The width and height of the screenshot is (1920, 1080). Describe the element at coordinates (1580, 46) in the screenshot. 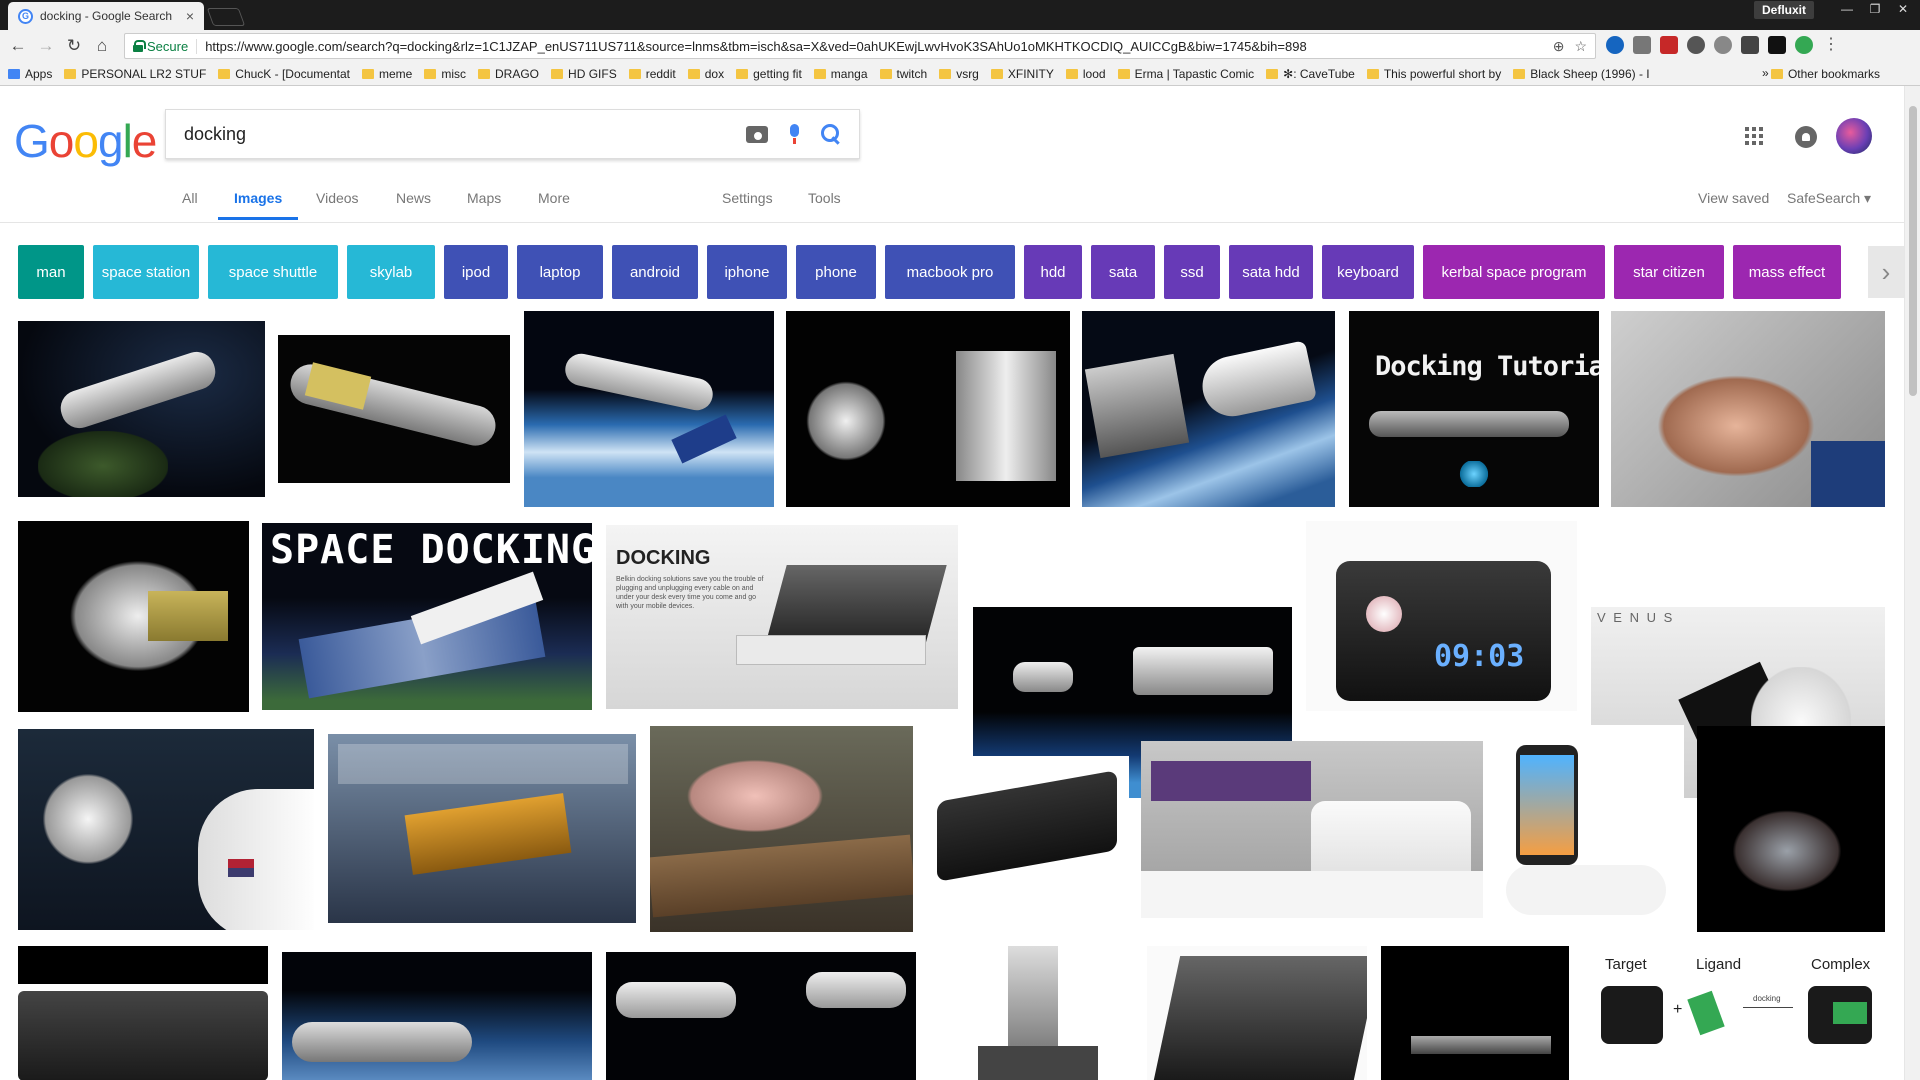

I see `bookmark-star-icon: ☆` at that location.